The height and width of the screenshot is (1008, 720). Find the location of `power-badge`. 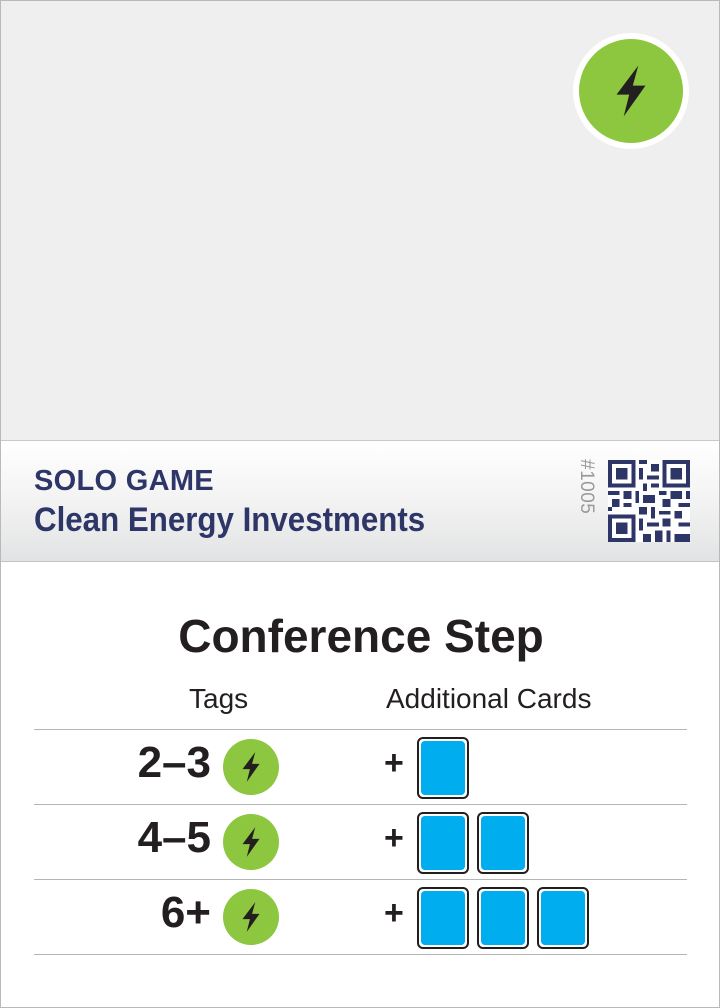

power-badge is located at coordinates (631, 91).